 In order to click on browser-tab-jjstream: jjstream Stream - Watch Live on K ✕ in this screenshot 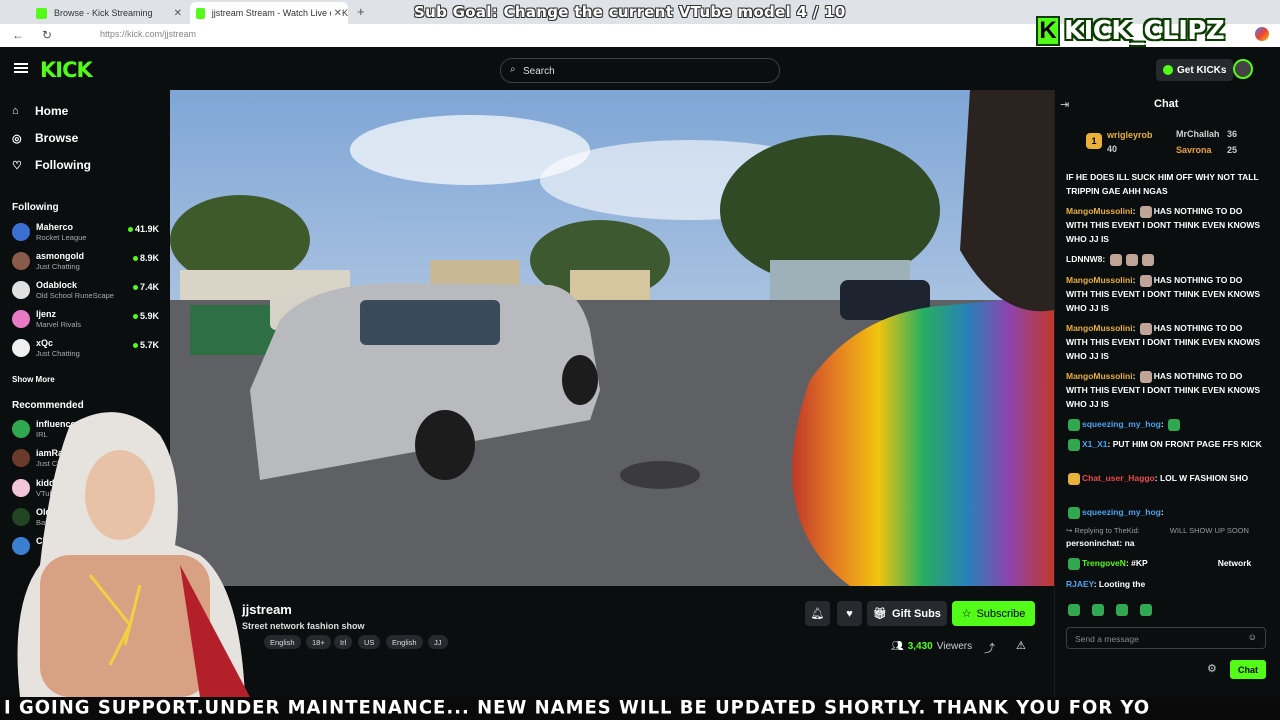, I will do `click(269, 13)`.